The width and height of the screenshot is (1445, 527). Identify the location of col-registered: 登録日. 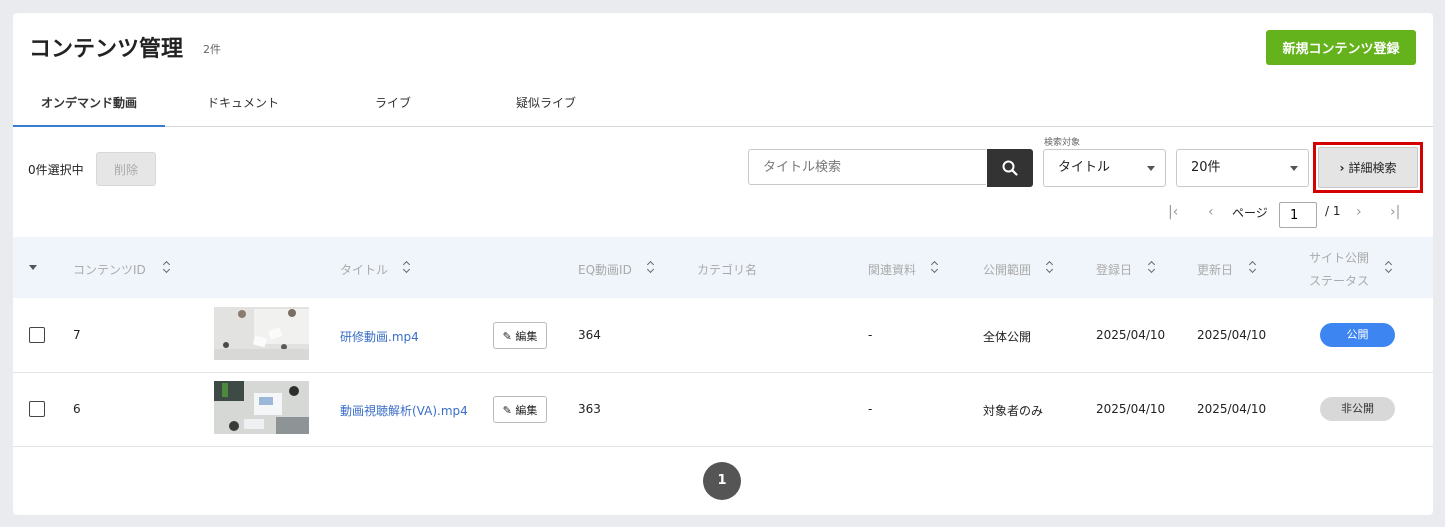
(1114, 270).